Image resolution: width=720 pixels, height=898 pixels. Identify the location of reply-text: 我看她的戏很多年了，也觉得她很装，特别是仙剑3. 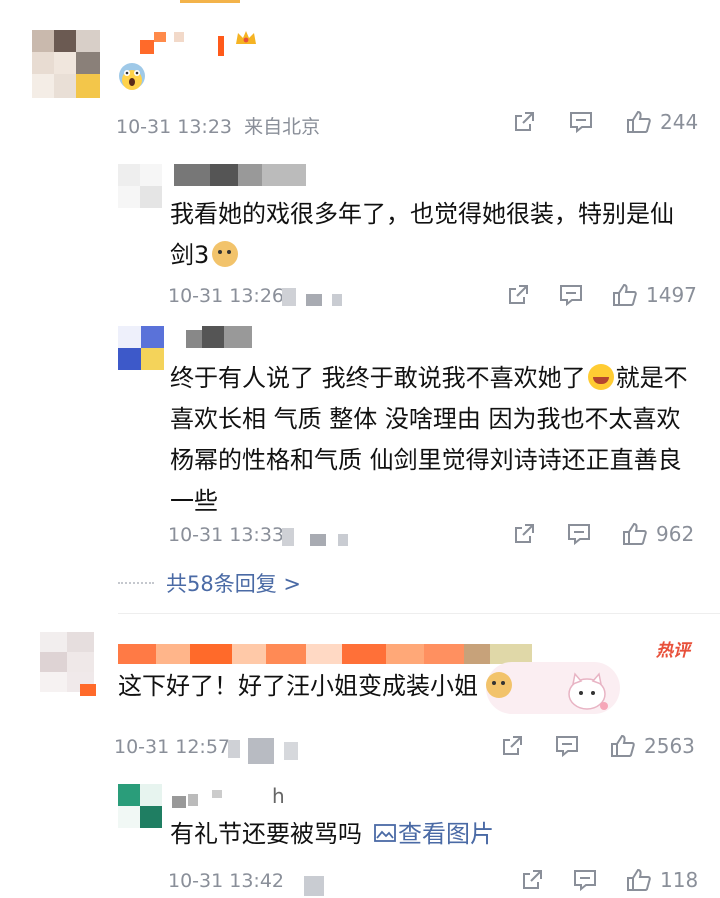
(422, 234).